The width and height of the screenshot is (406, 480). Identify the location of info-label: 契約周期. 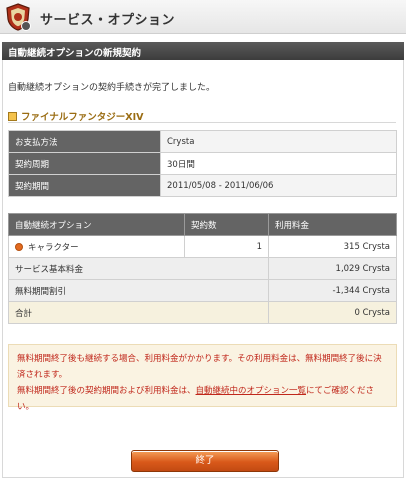
(84, 163).